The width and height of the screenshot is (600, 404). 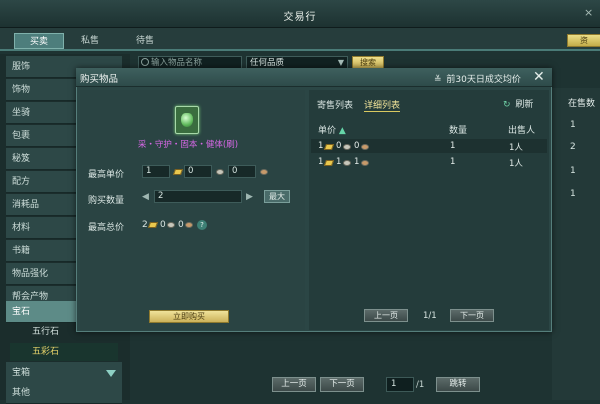 I want to click on jump-button: 跳转, so click(x=458, y=384).